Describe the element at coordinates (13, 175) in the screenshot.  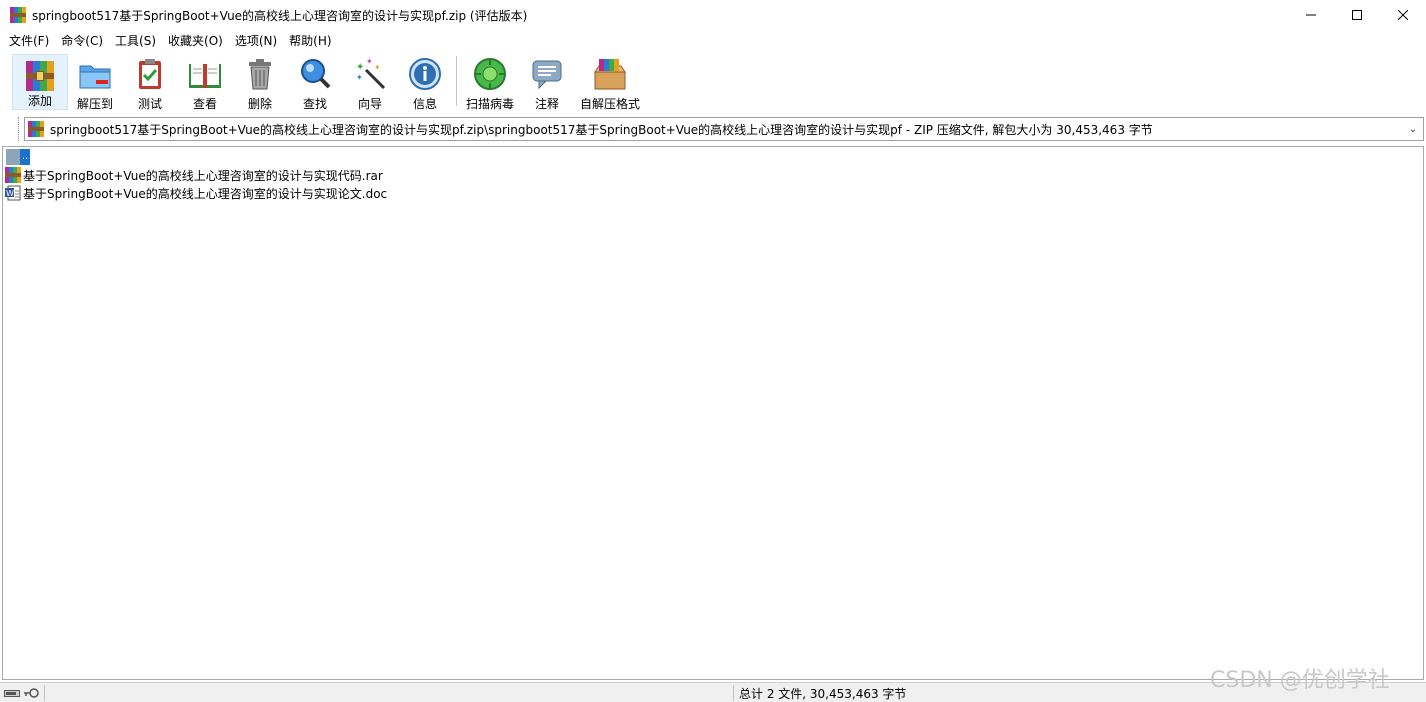
I see `rar-archive-icon` at that location.